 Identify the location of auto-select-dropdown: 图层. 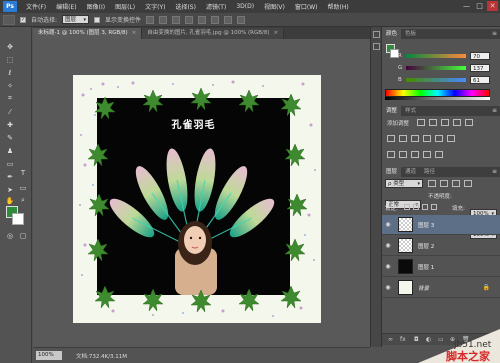
(76, 19).